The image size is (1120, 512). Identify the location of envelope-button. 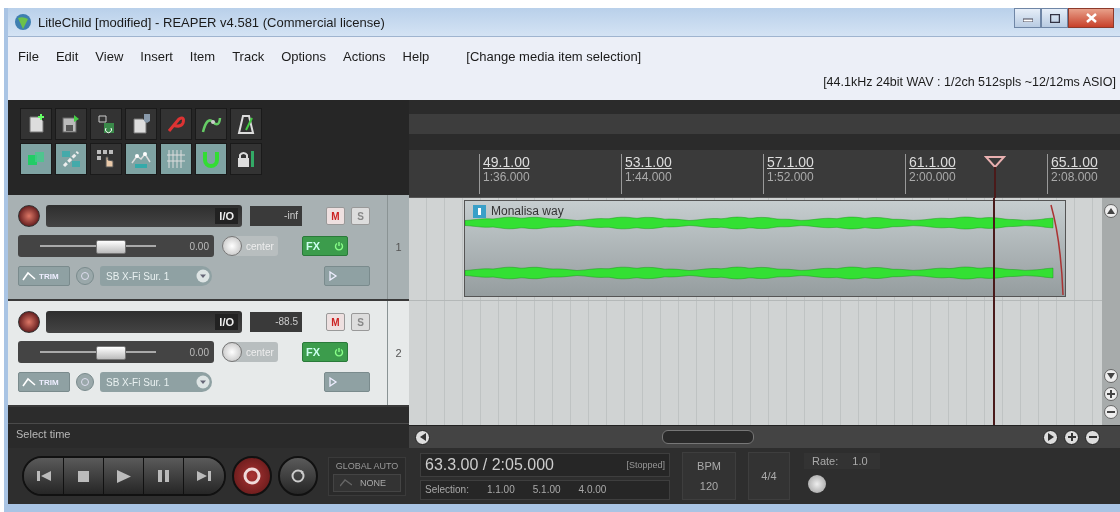
(85, 382).